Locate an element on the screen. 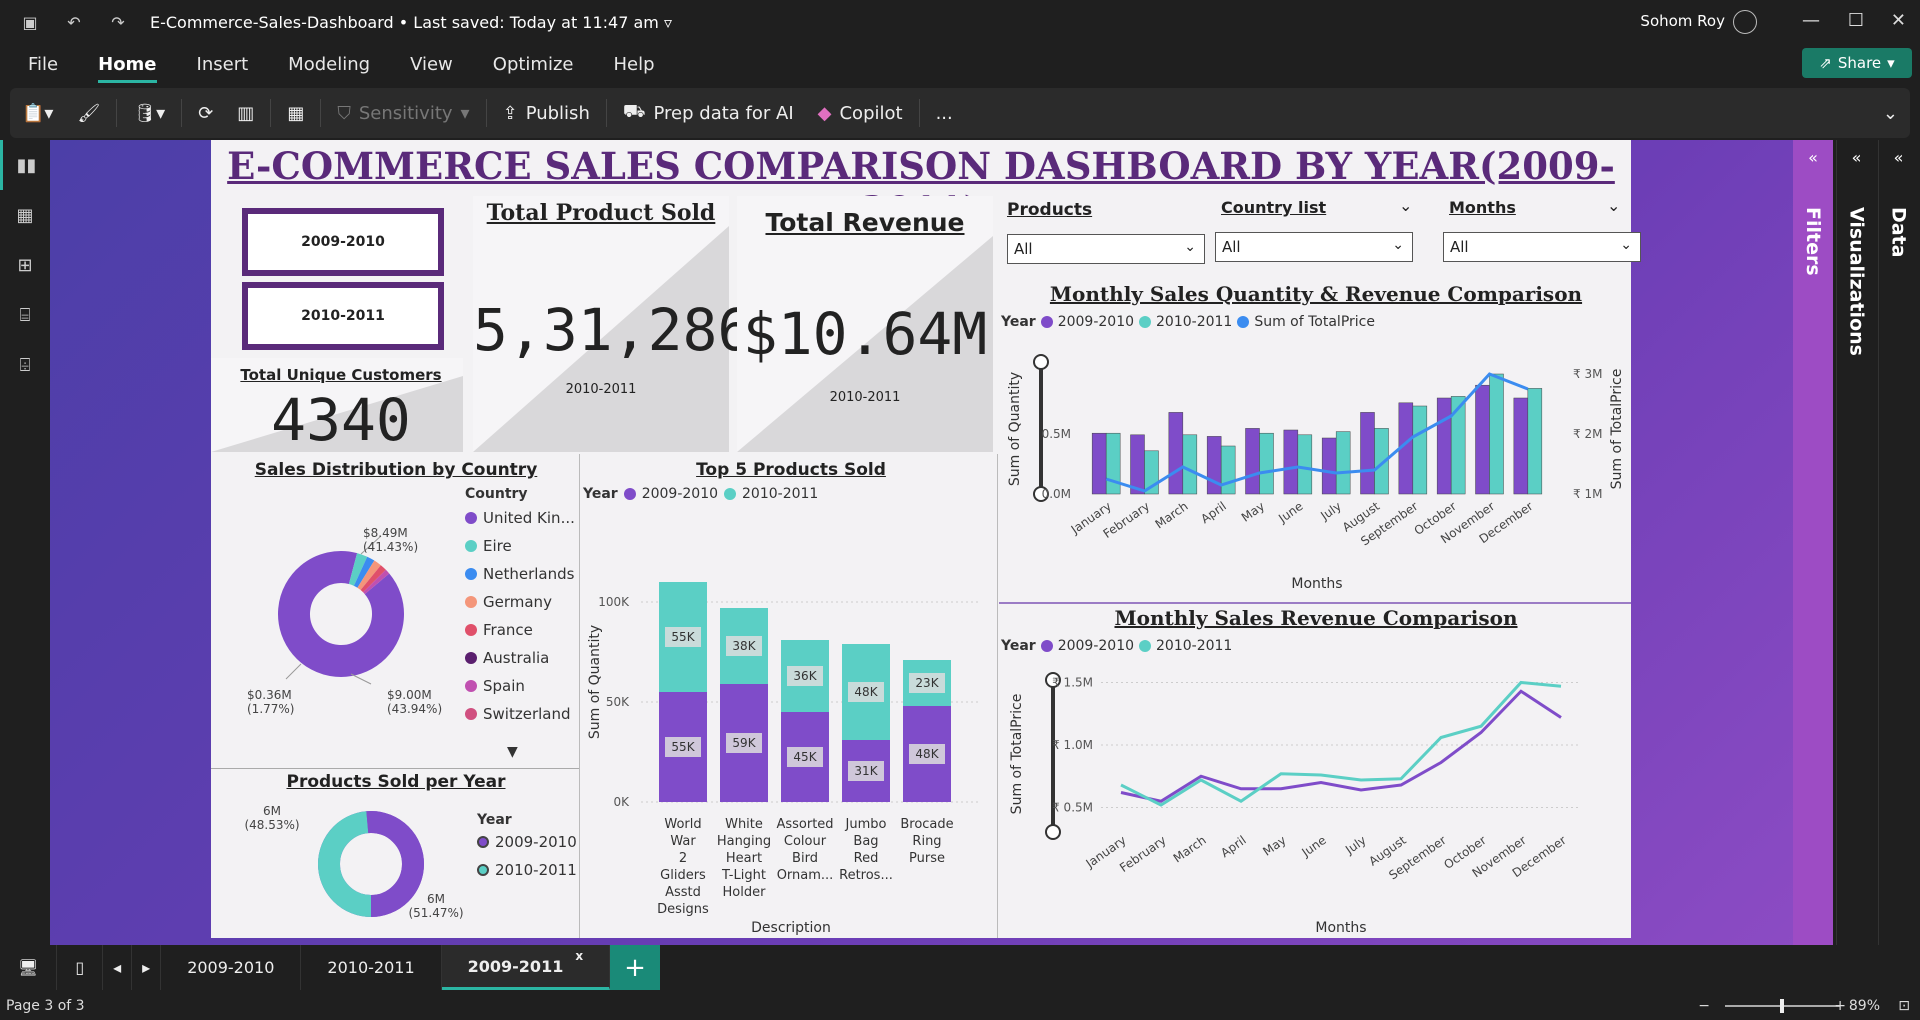 This screenshot has width=1920, height=1020. legend-item: Germany is located at coordinates (520, 602).